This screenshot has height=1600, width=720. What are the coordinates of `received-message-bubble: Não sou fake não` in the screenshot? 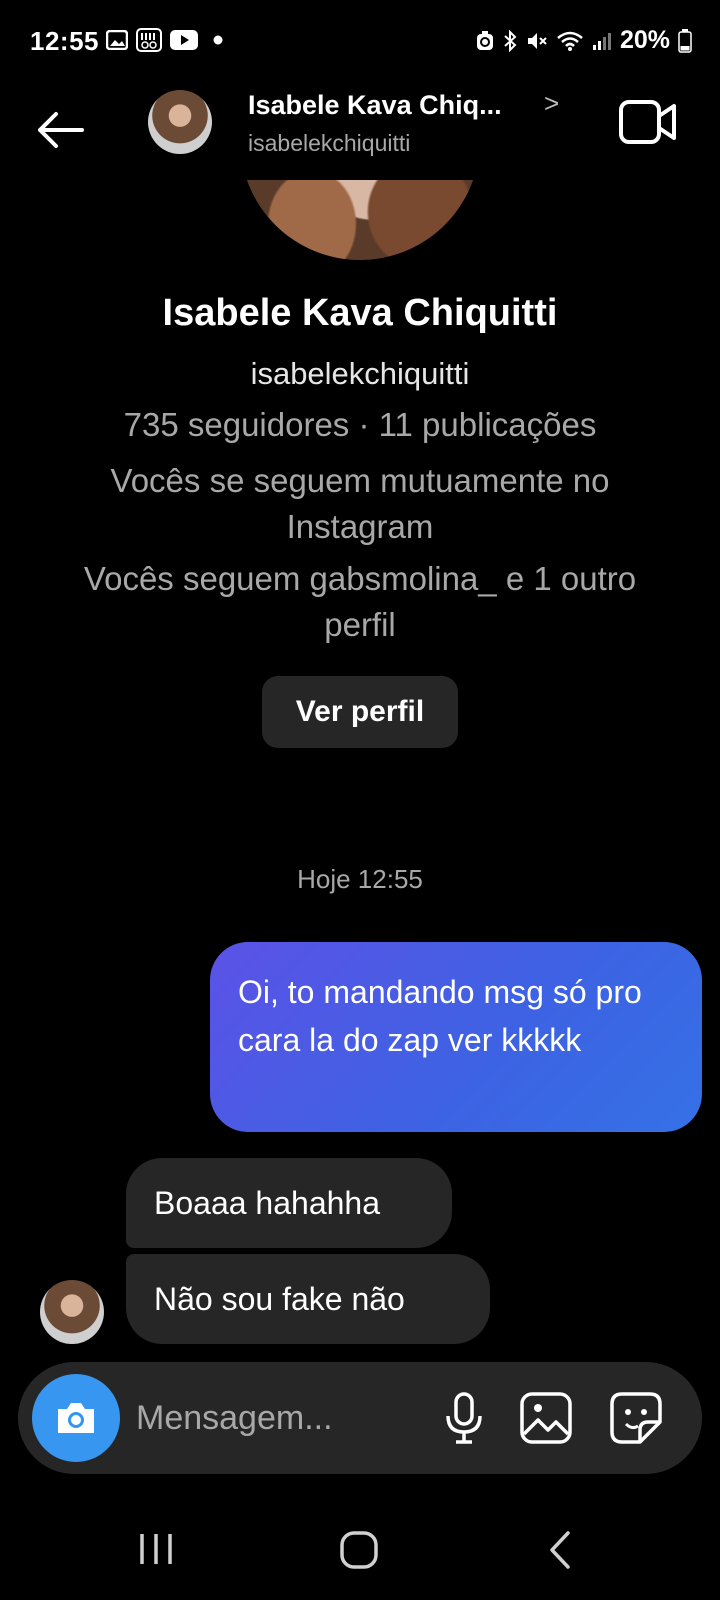 It's located at (308, 1299).